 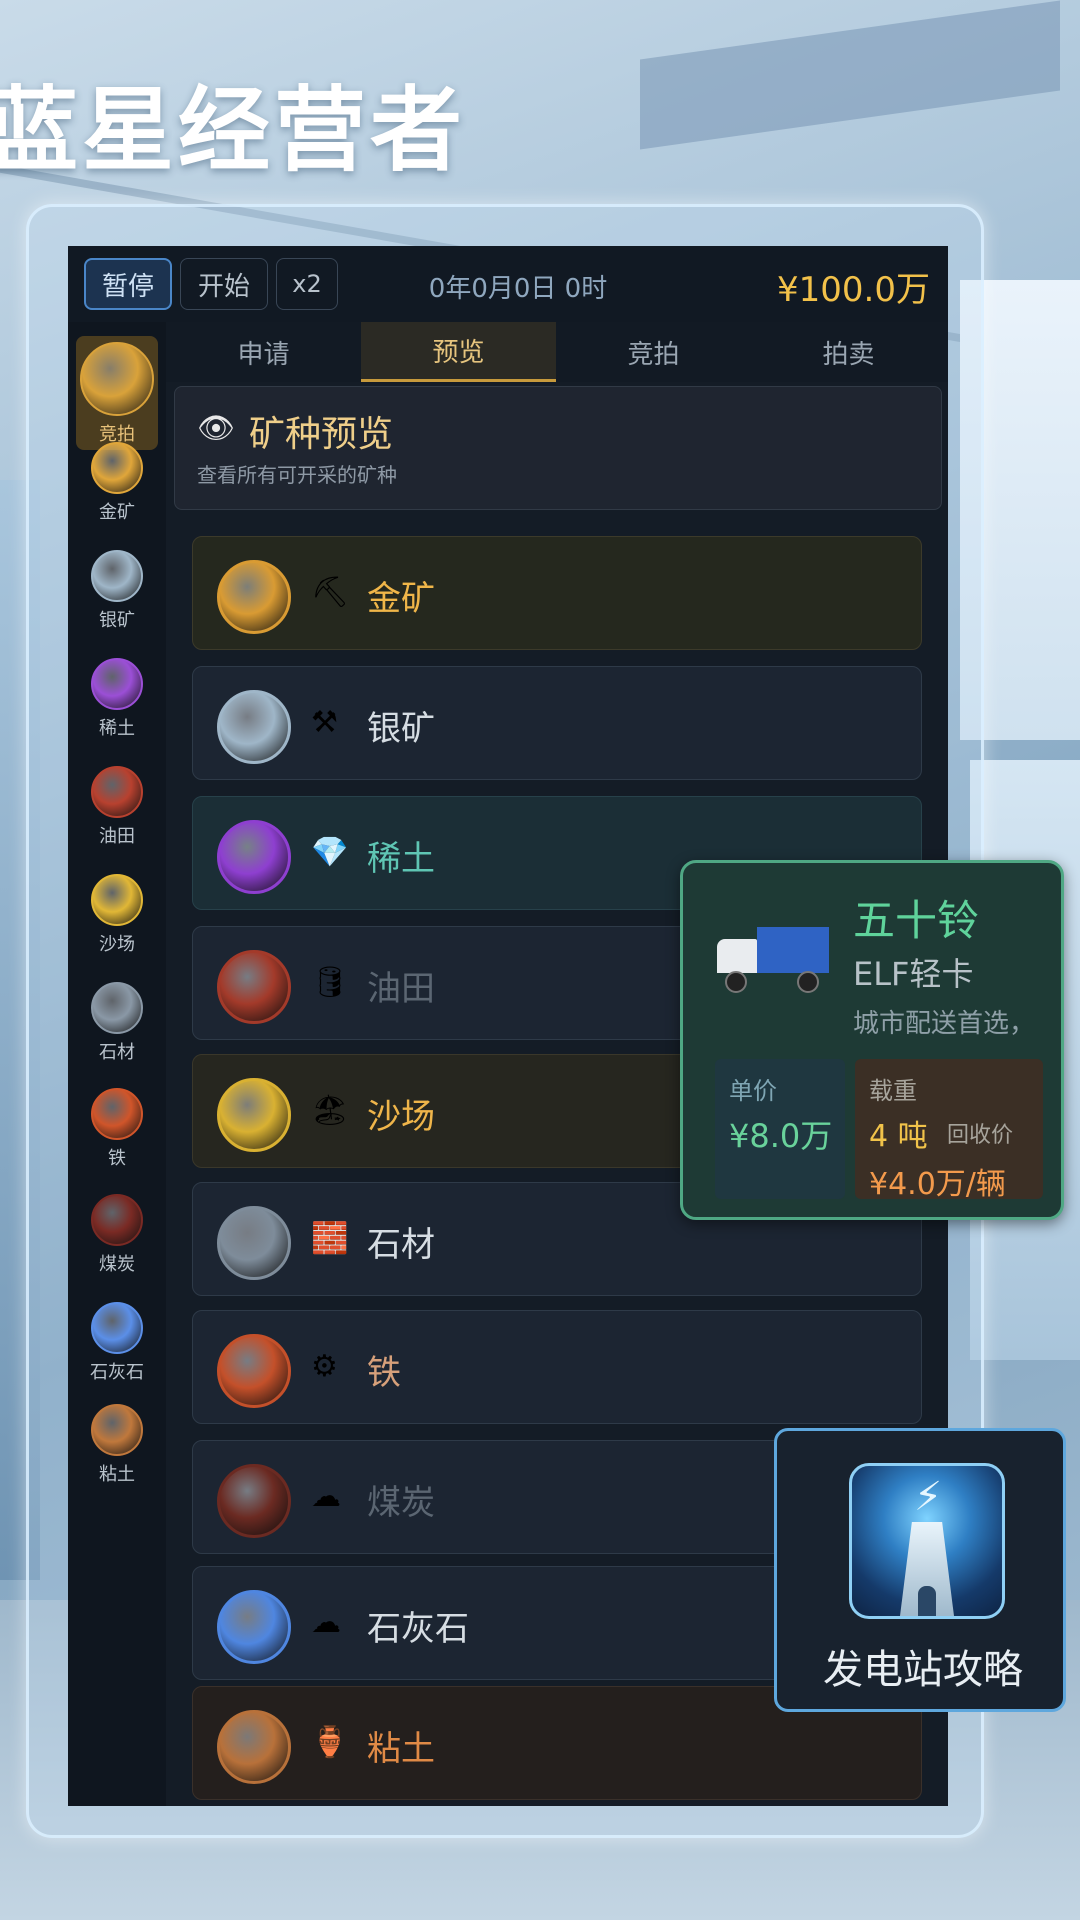 I want to click on page-title: 矿种预览, so click(x=321, y=434).